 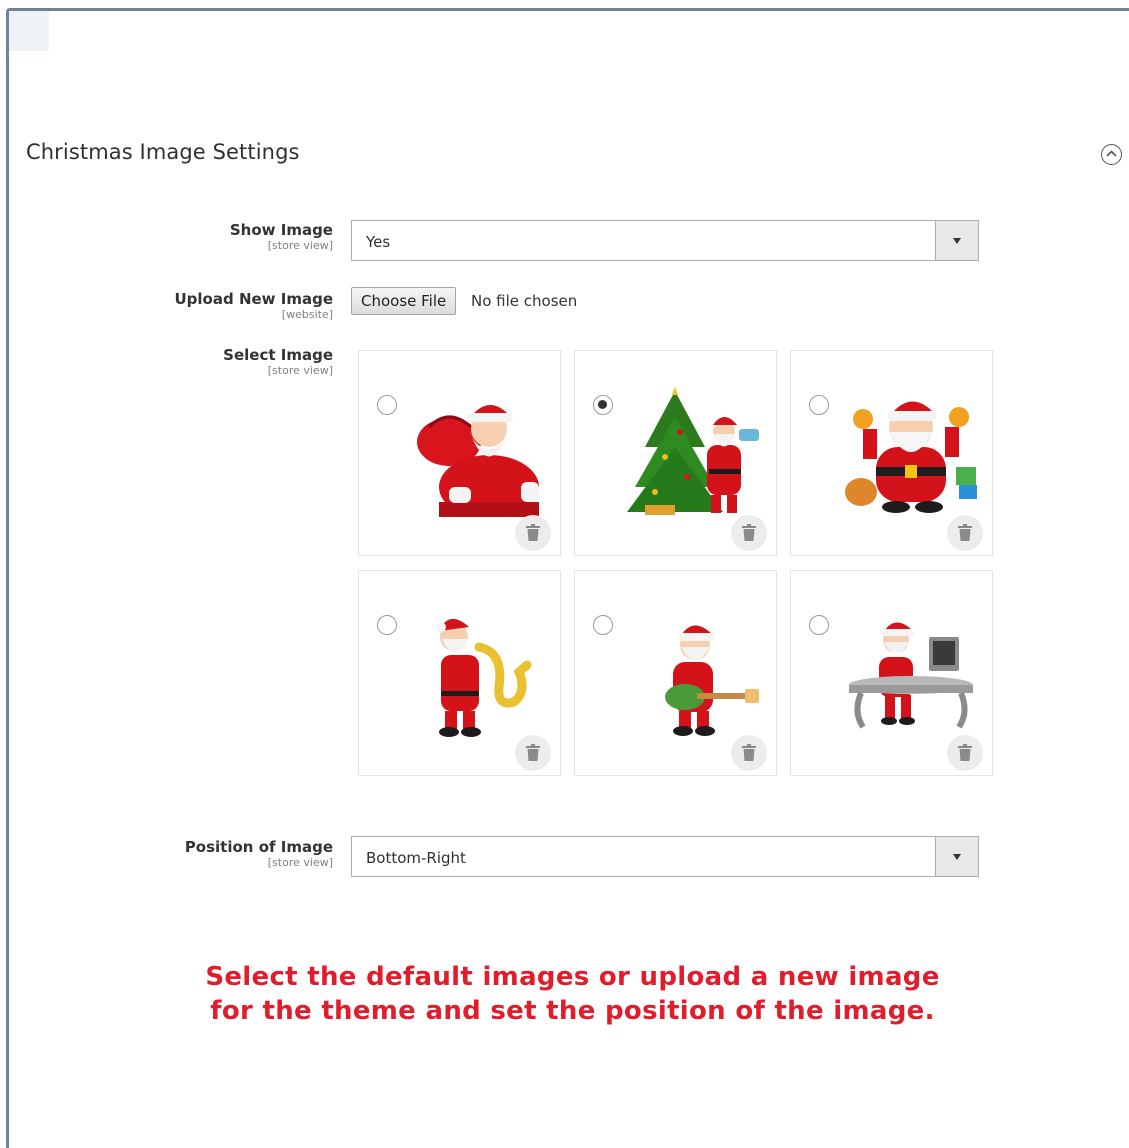 What do you see at coordinates (300, 245) in the screenshot?
I see `show-image-scope: [store view]` at bounding box center [300, 245].